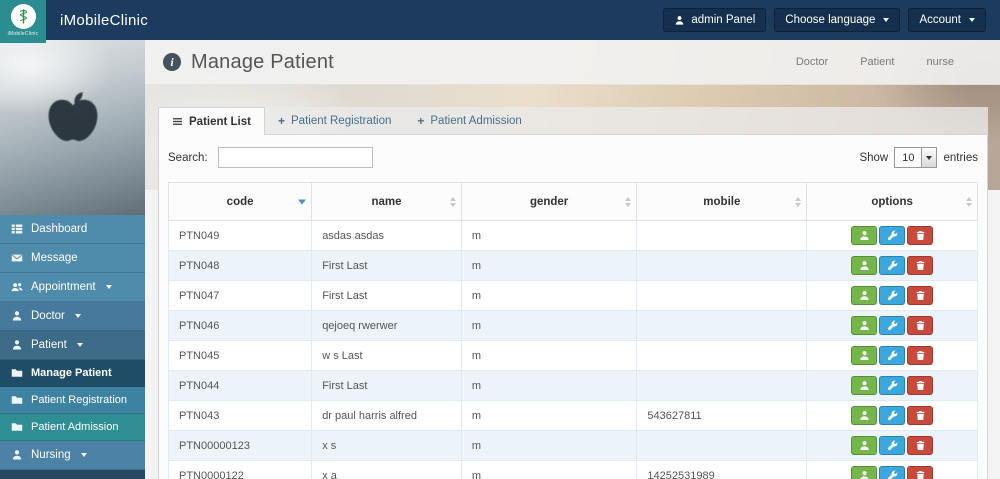 The width and height of the screenshot is (1000, 479). I want to click on apple-silhouette, so click(72, 117).